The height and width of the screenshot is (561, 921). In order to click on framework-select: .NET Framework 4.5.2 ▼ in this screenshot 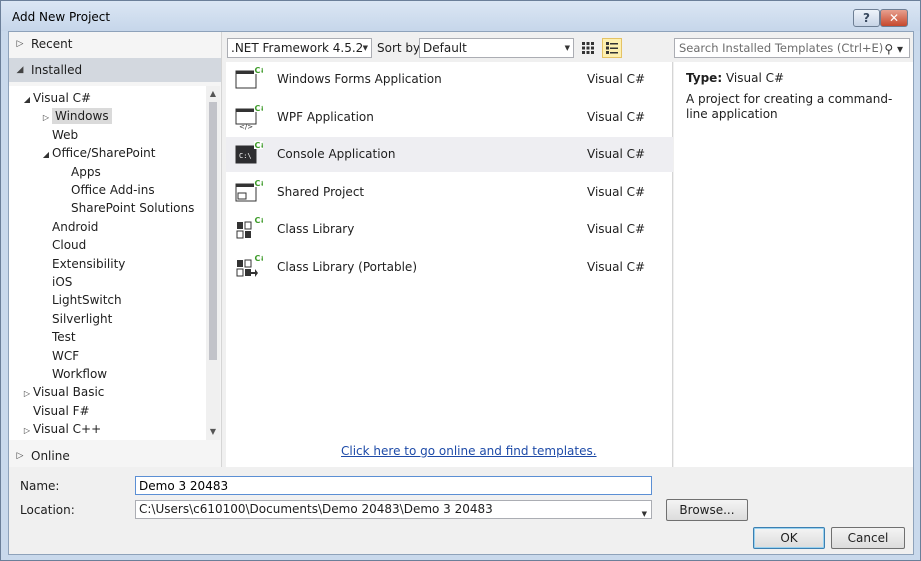, I will do `click(299, 48)`.